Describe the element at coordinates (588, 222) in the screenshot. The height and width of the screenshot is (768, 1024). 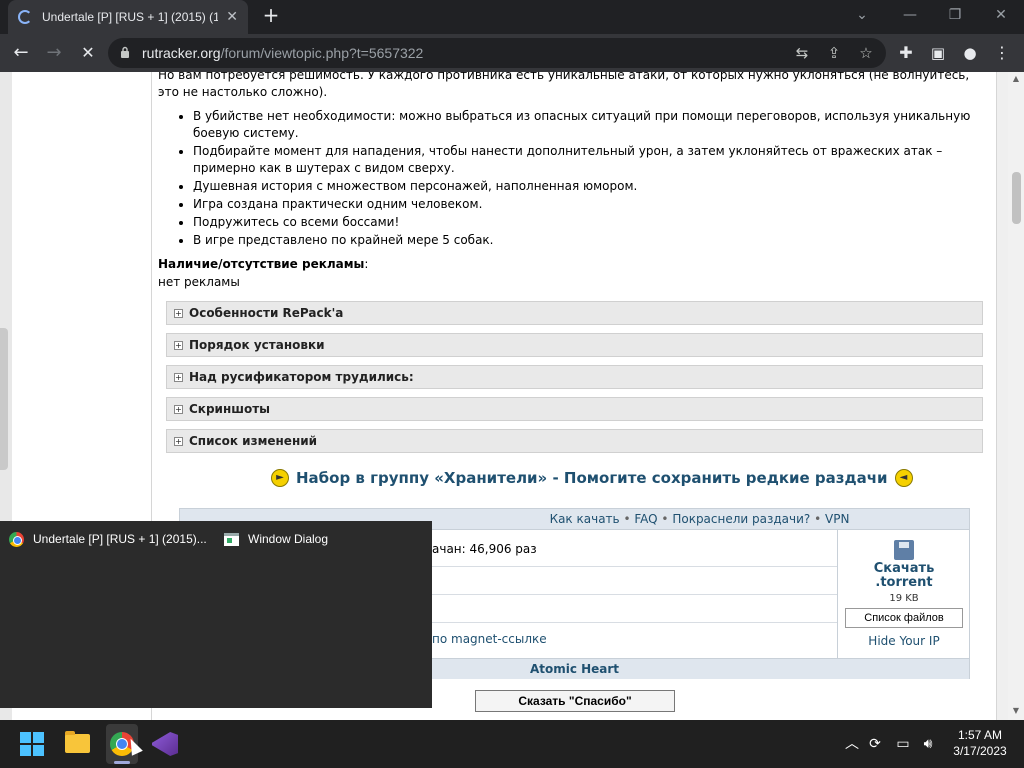
I see `list-item: Подружитесь со всеми боссами!` at that location.